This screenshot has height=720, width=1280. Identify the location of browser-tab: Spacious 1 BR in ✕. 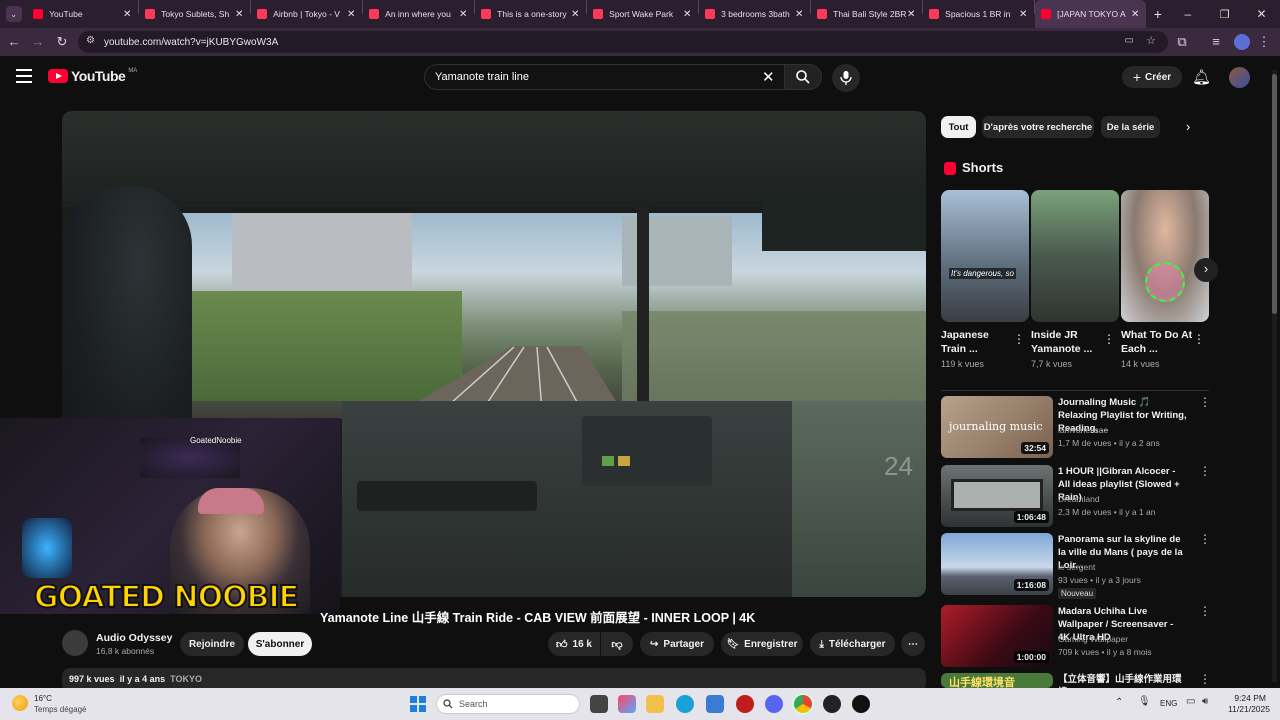
(978, 14).